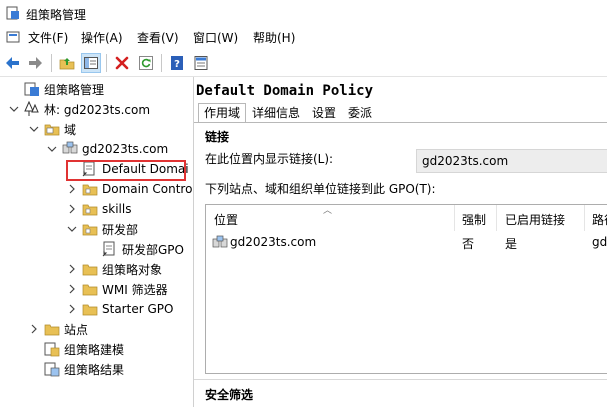 This screenshot has width=607, height=407. I want to click on gpo-title: Default Domain Policy, so click(285, 91).